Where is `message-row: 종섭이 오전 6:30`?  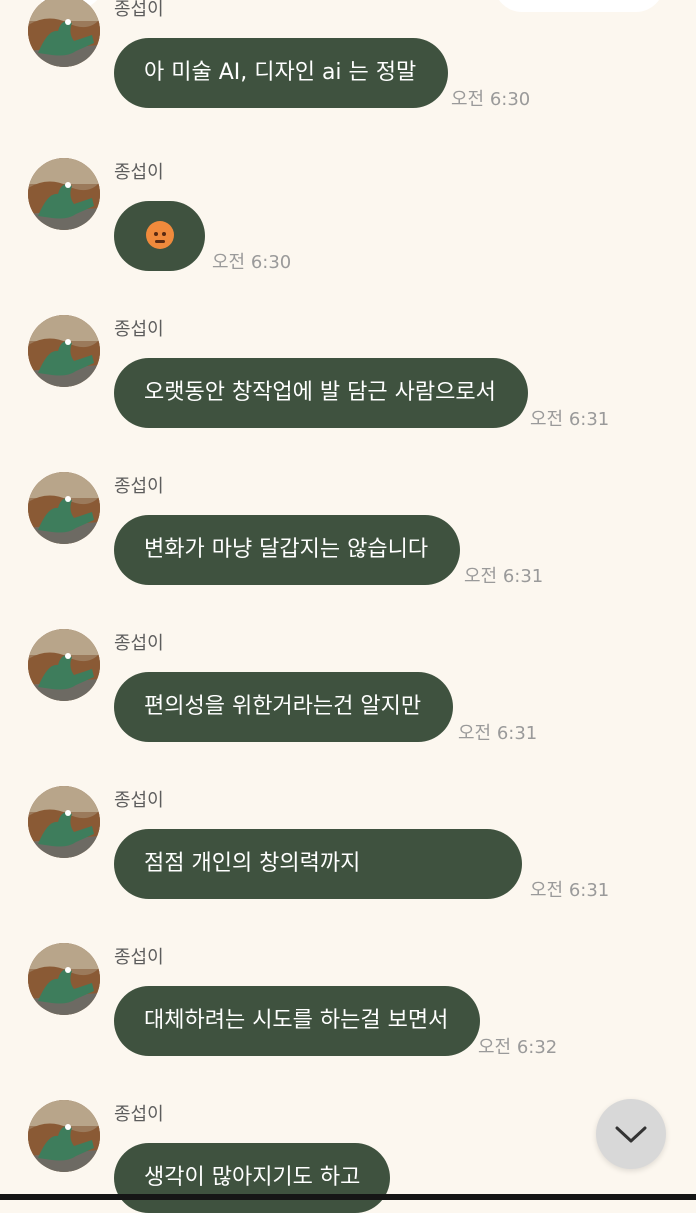
message-row: 종섭이 오전 6:30 is located at coordinates (348, 228).